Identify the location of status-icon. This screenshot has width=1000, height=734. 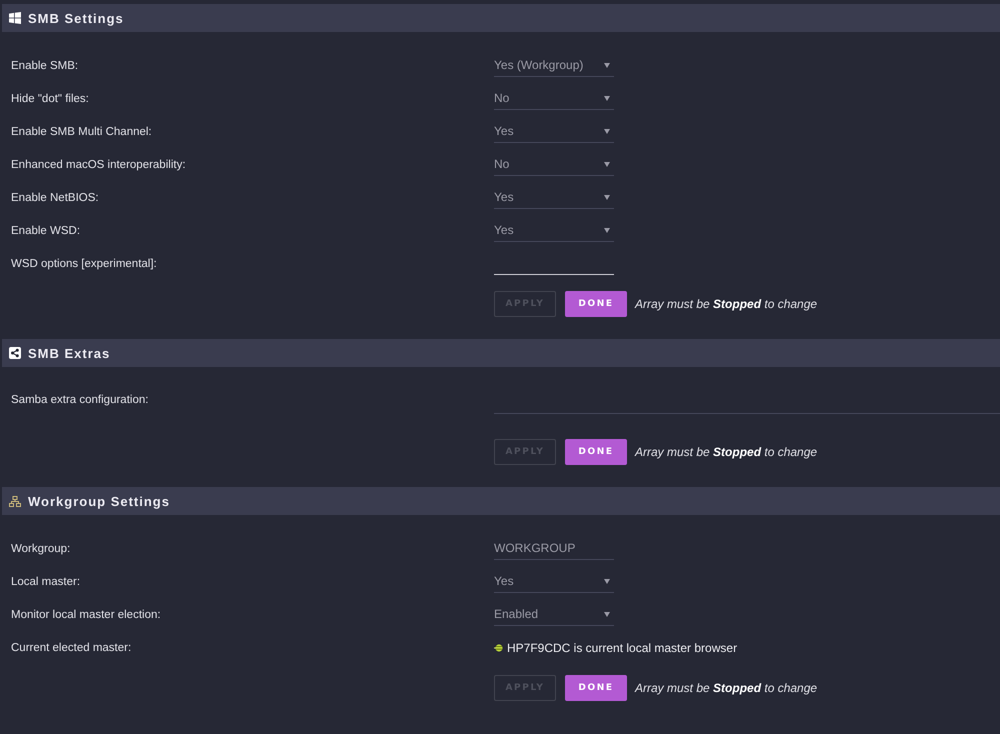
(498, 648).